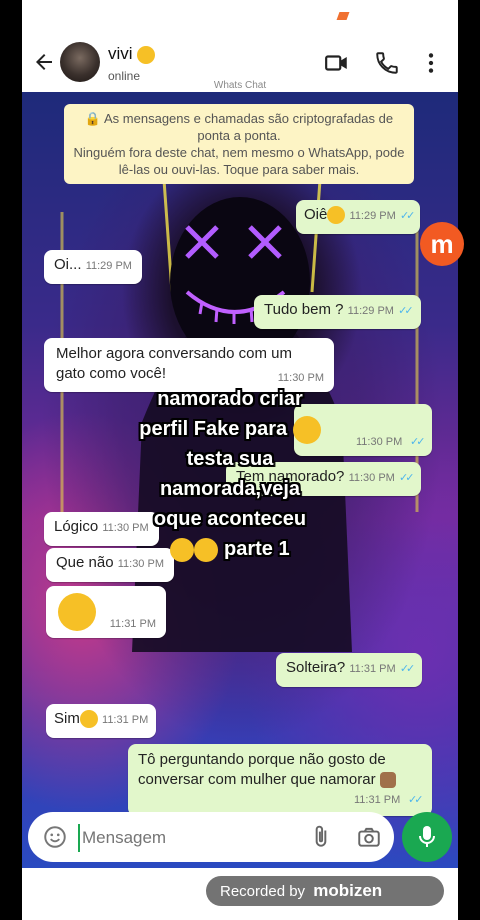  What do you see at coordinates (337, 63) in the screenshot?
I see `video-call-icon` at bounding box center [337, 63].